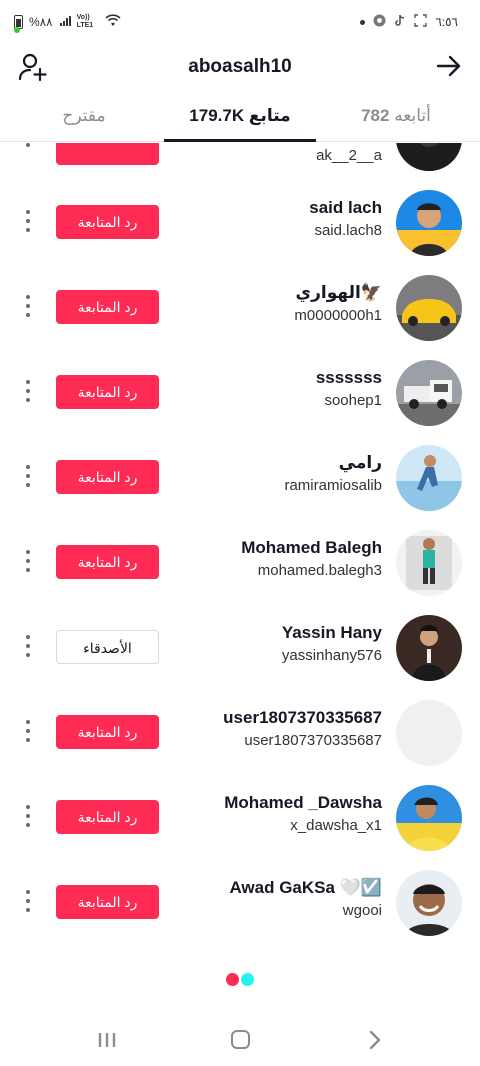 Image resolution: width=480 pixels, height=1066 pixels. Describe the element at coordinates (360, 462) in the screenshot. I see `user-display-name: رامي` at that location.